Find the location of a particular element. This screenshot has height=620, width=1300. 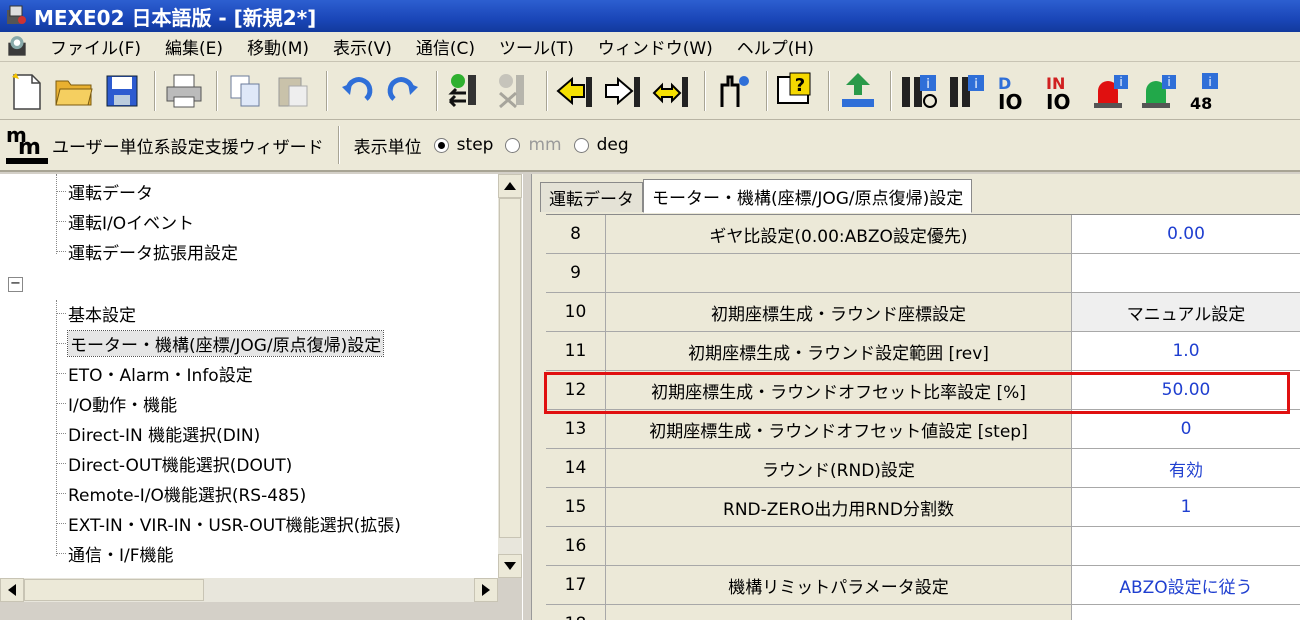

tree-item: 運転データ拡張用設定 is located at coordinates (147, 251).